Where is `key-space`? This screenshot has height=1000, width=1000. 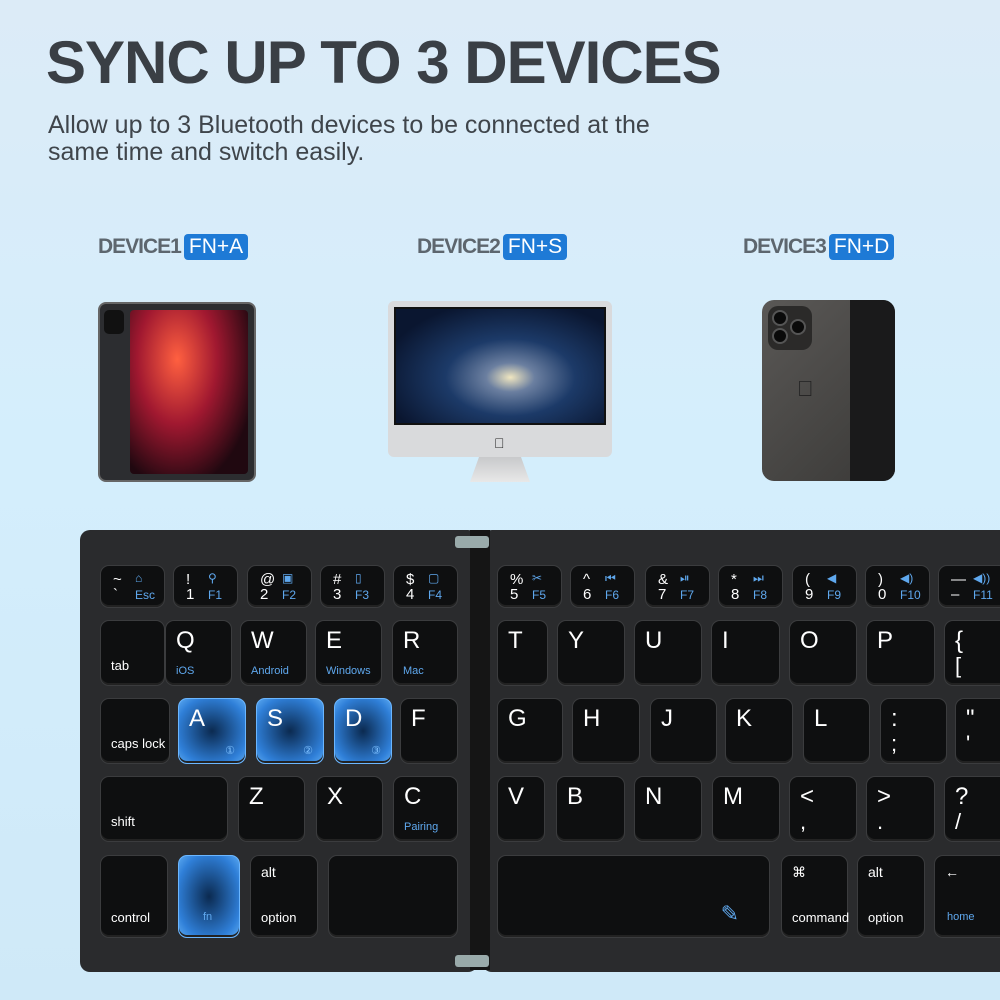 key-space is located at coordinates (393, 896).